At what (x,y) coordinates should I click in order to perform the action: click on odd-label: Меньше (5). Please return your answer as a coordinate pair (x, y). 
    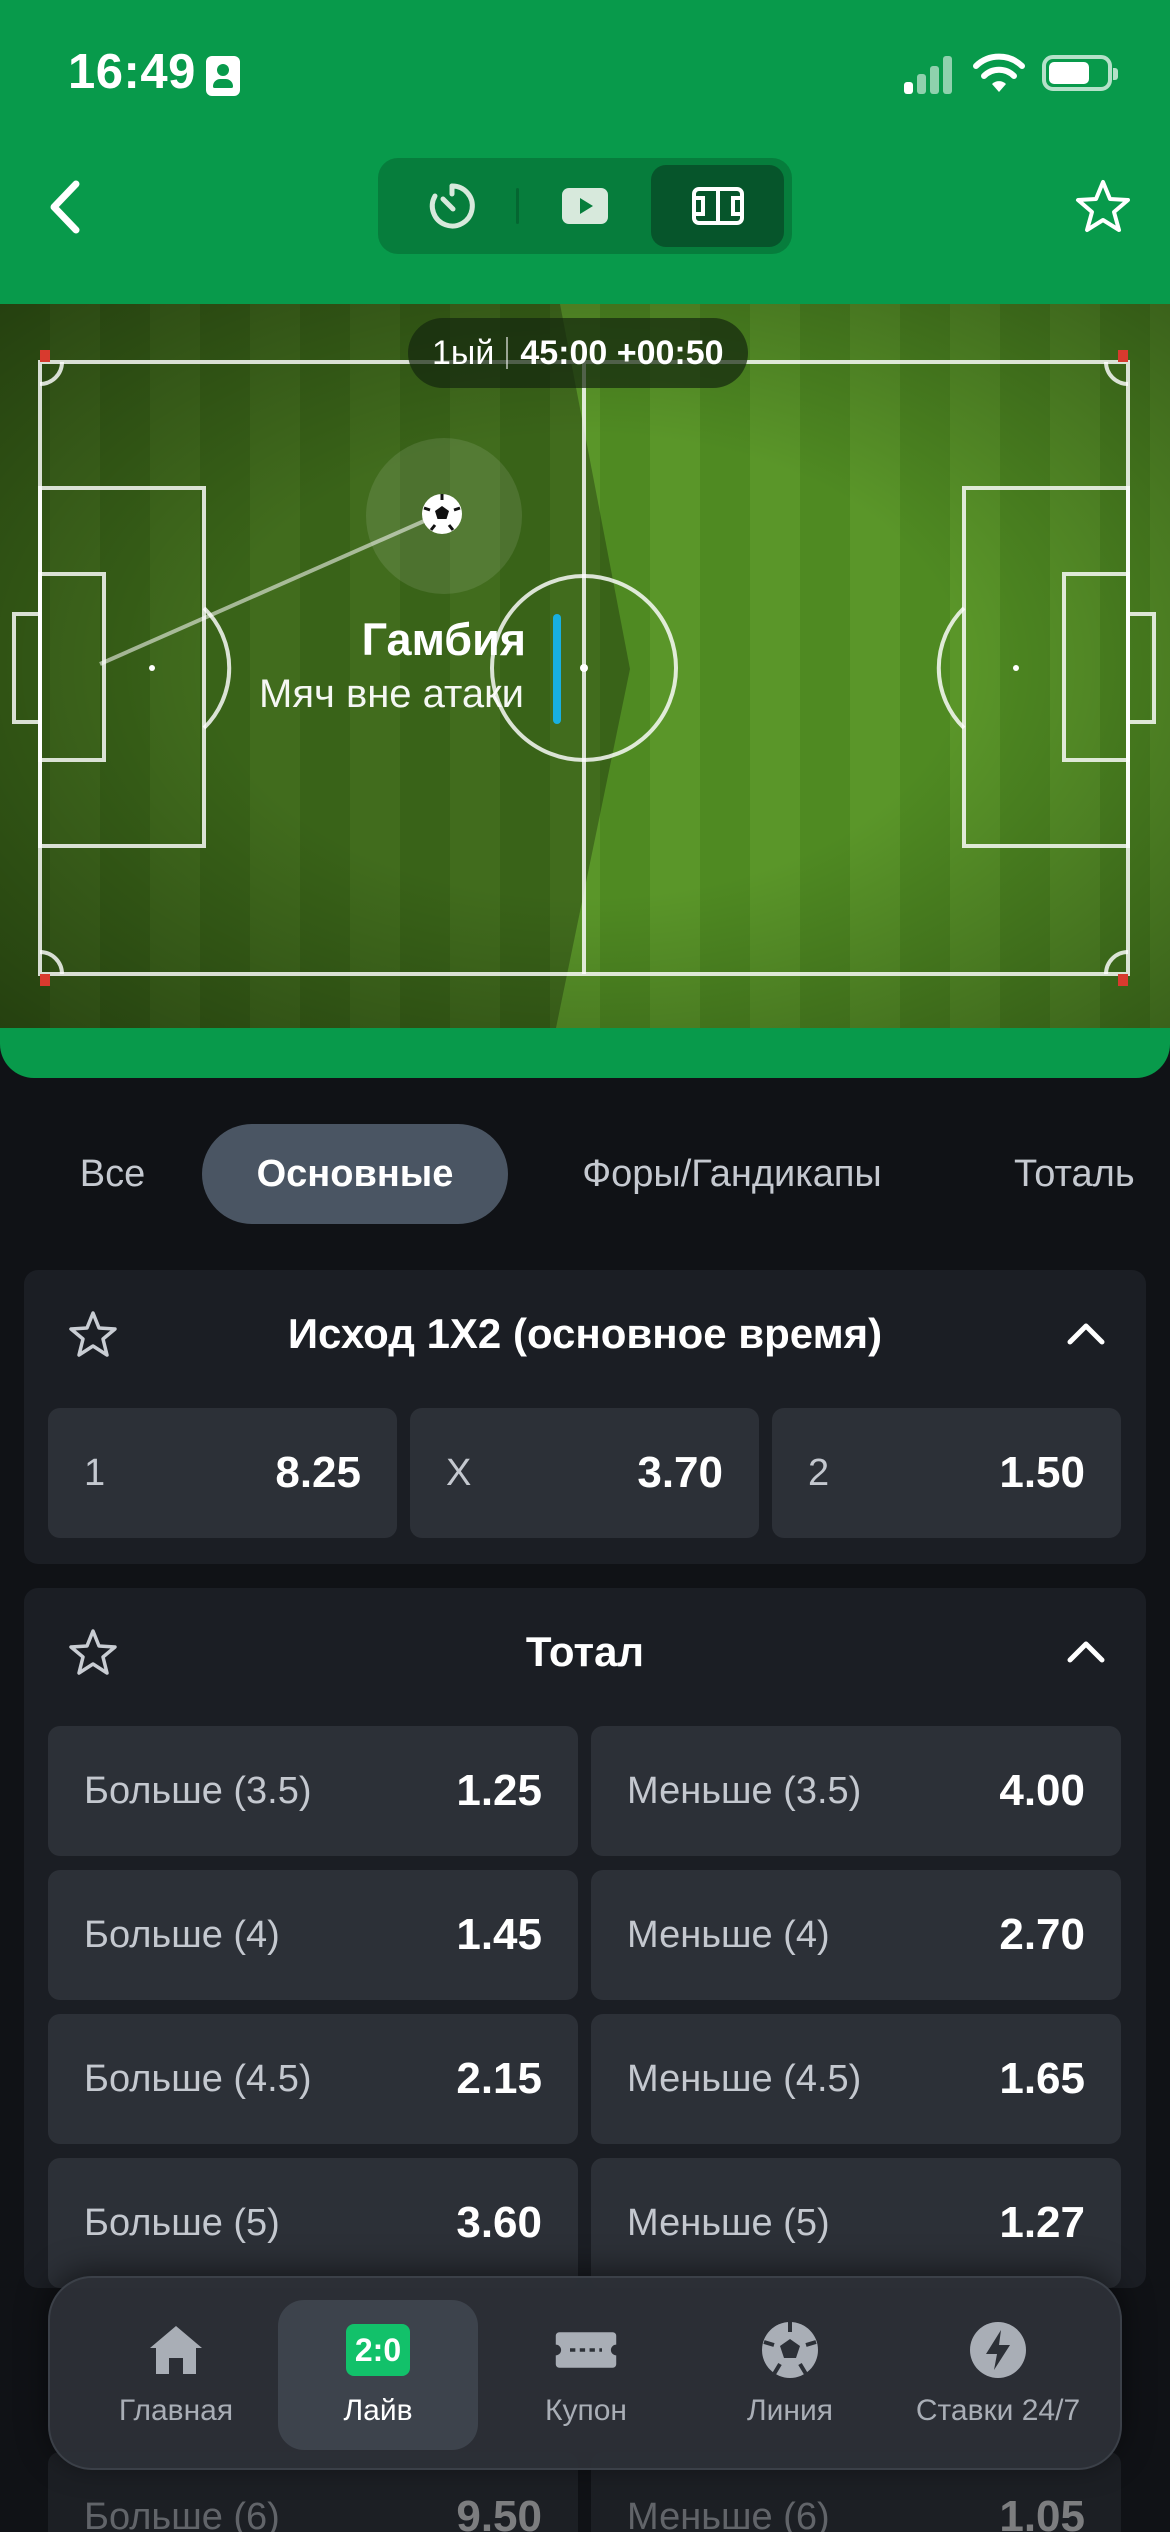
    Looking at the image, I should click on (728, 2223).